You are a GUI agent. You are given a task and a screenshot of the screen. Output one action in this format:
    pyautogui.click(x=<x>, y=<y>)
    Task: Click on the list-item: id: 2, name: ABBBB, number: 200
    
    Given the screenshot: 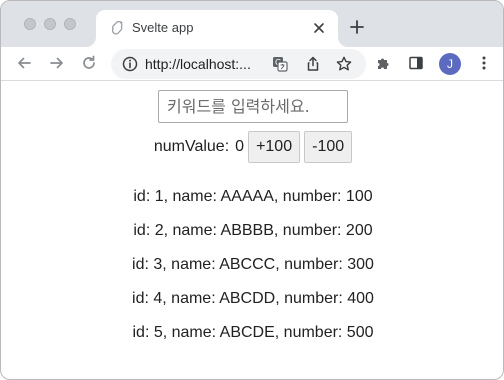 What is the action you would take?
    pyautogui.click(x=253, y=230)
    